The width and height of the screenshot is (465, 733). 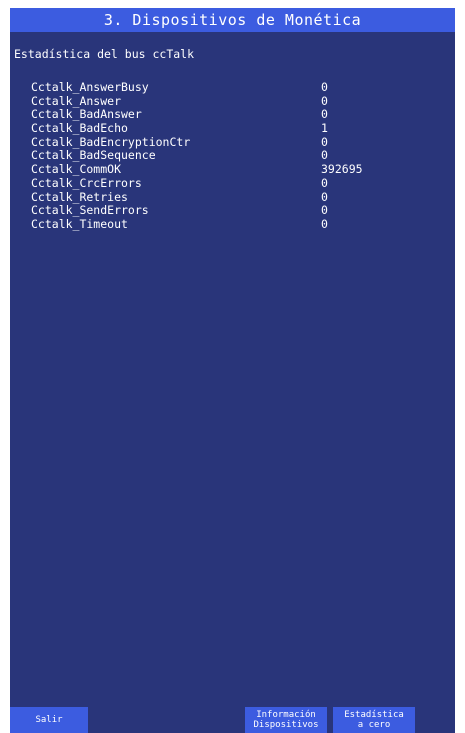 I want to click on stat-row: Cctalk_AnswerBusy 0, so click(x=236, y=87).